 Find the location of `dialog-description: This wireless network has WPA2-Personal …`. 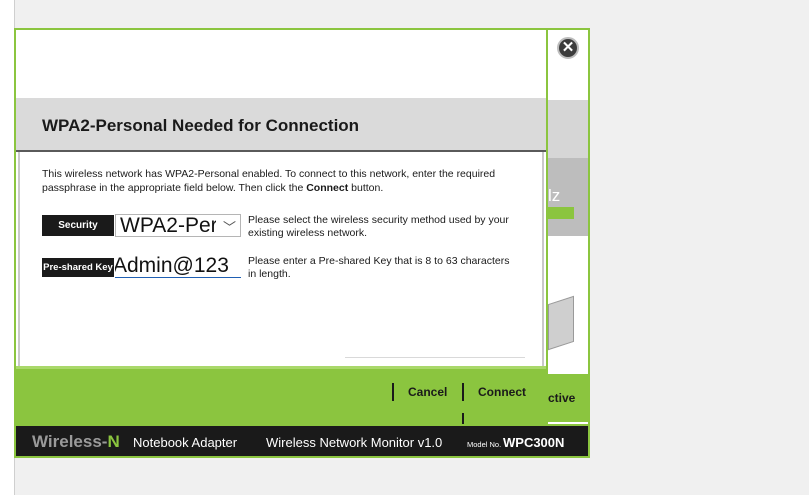

dialog-description: This wireless network has WPA2-Personal … is located at coordinates (277, 181).